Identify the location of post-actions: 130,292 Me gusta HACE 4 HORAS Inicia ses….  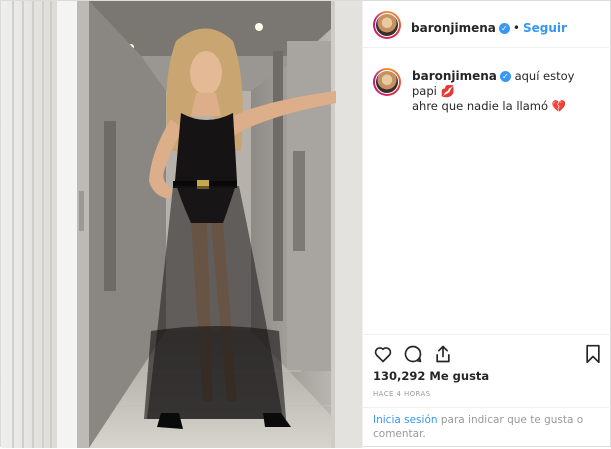
(487, 391).